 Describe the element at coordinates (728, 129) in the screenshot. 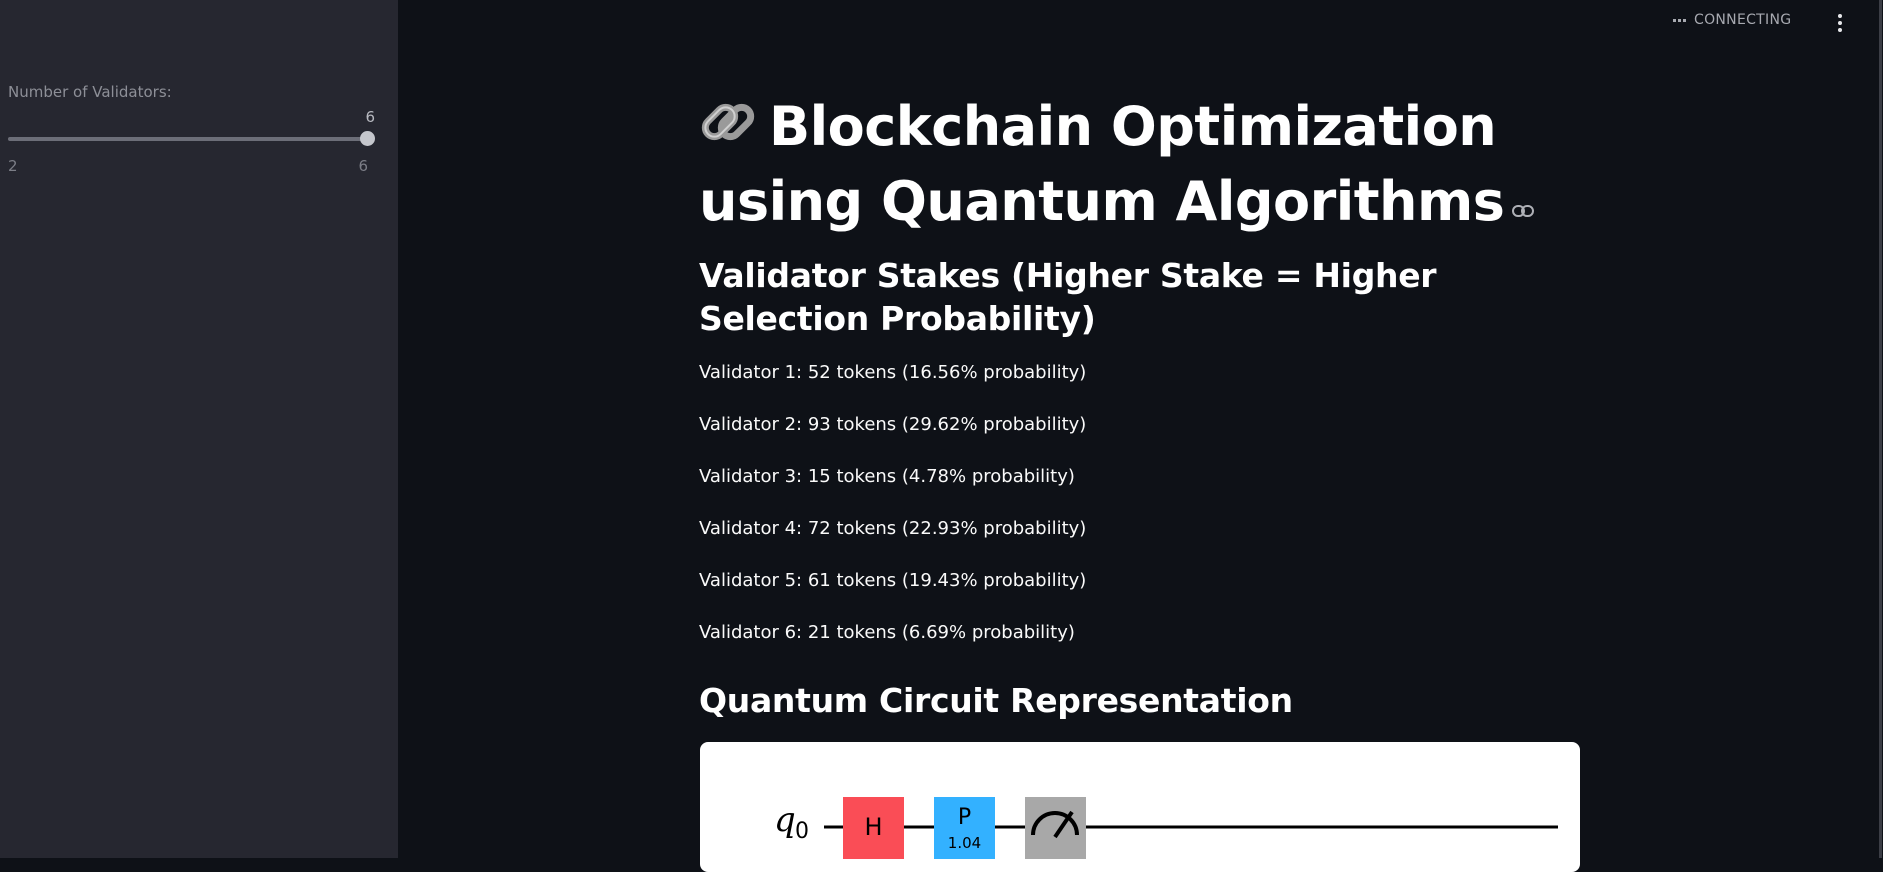

I see `link-chain-icon` at that location.